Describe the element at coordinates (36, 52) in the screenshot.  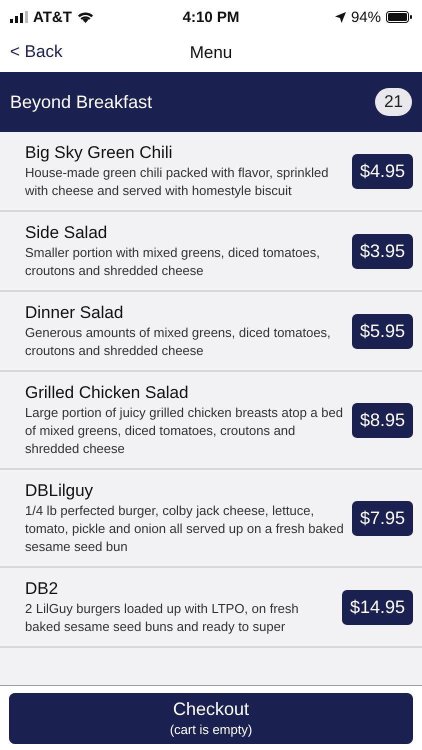
I see `back-button: < Back` at that location.